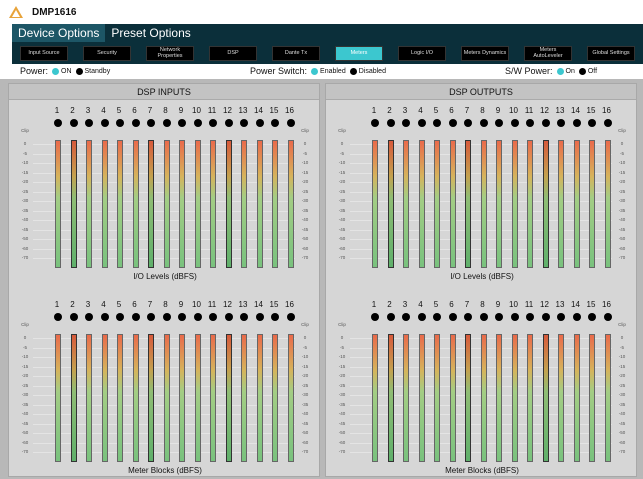 The width and height of the screenshot is (643, 479). I want to click on menu-tab-preset-options: Preset Options, so click(150, 33).